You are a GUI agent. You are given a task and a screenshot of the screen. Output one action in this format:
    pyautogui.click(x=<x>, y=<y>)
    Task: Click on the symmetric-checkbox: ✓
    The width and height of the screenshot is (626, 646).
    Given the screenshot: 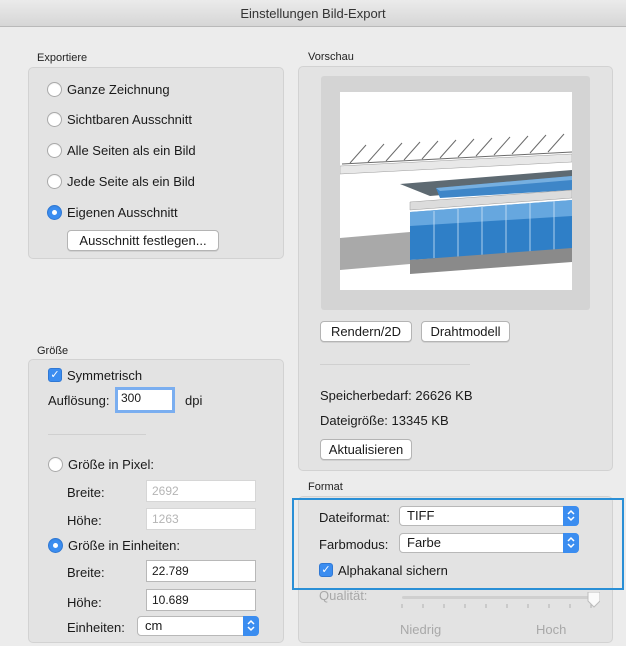 What is the action you would take?
    pyautogui.click(x=55, y=375)
    